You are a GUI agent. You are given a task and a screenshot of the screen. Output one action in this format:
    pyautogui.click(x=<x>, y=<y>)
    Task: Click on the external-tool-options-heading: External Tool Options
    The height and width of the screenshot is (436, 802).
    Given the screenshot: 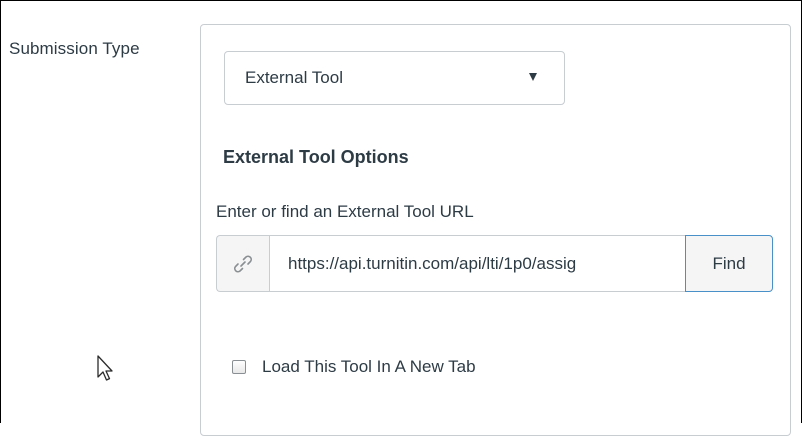 What is the action you would take?
    pyautogui.click(x=316, y=157)
    